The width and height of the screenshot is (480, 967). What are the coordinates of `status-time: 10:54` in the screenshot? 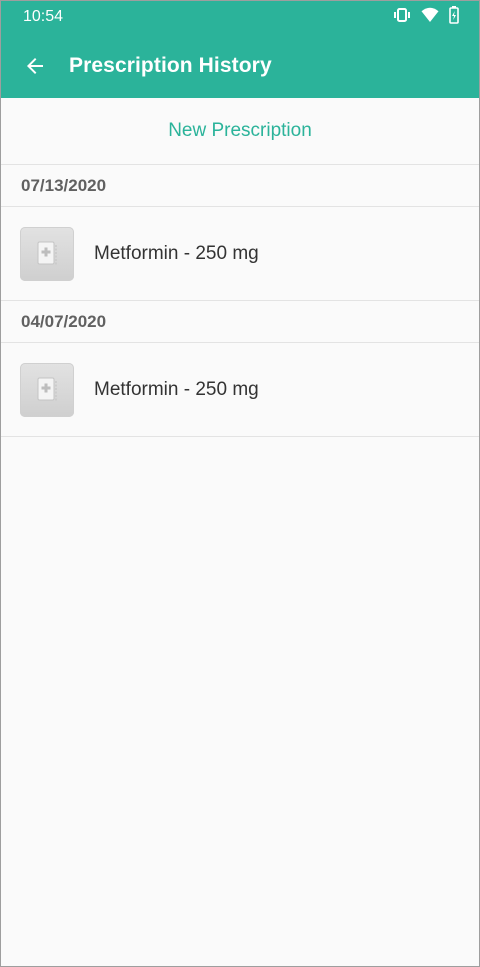 It's located at (43, 16).